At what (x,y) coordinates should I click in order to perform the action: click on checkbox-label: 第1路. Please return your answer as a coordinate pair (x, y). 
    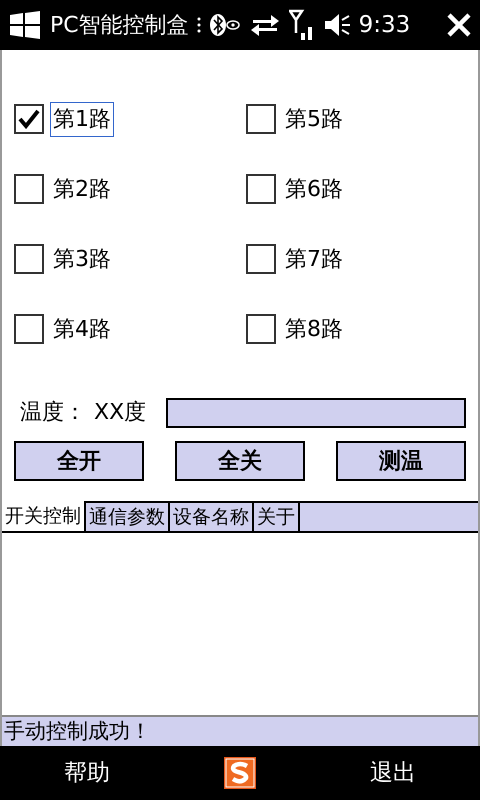
    Looking at the image, I should click on (82, 119).